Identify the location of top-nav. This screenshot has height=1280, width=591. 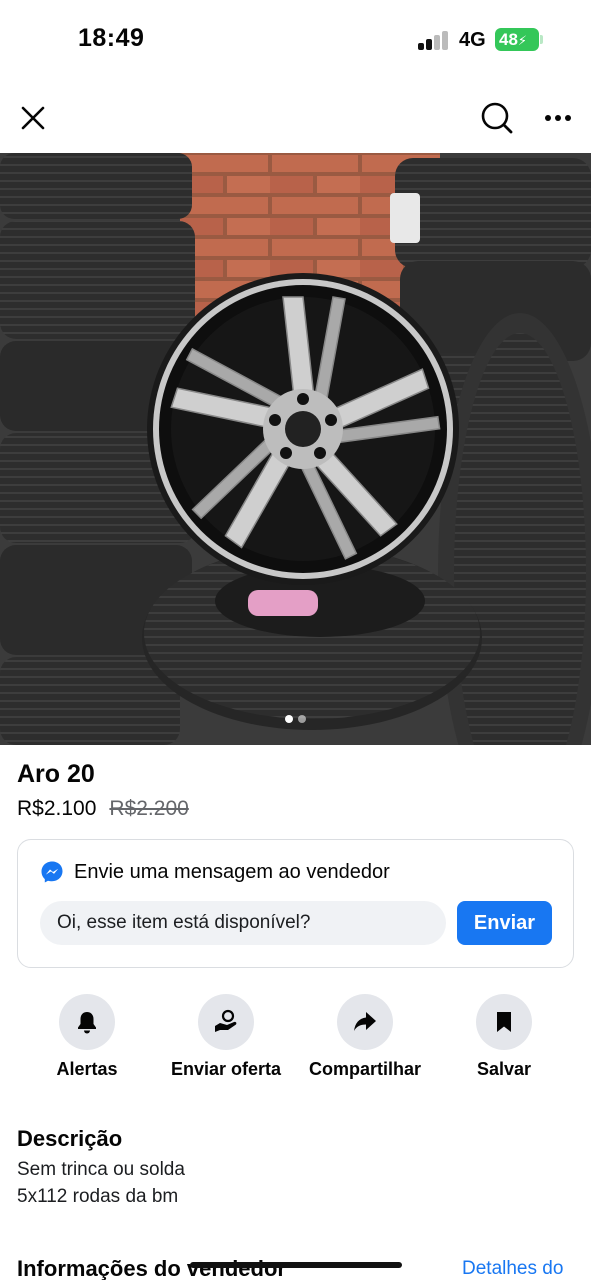
(295, 117).